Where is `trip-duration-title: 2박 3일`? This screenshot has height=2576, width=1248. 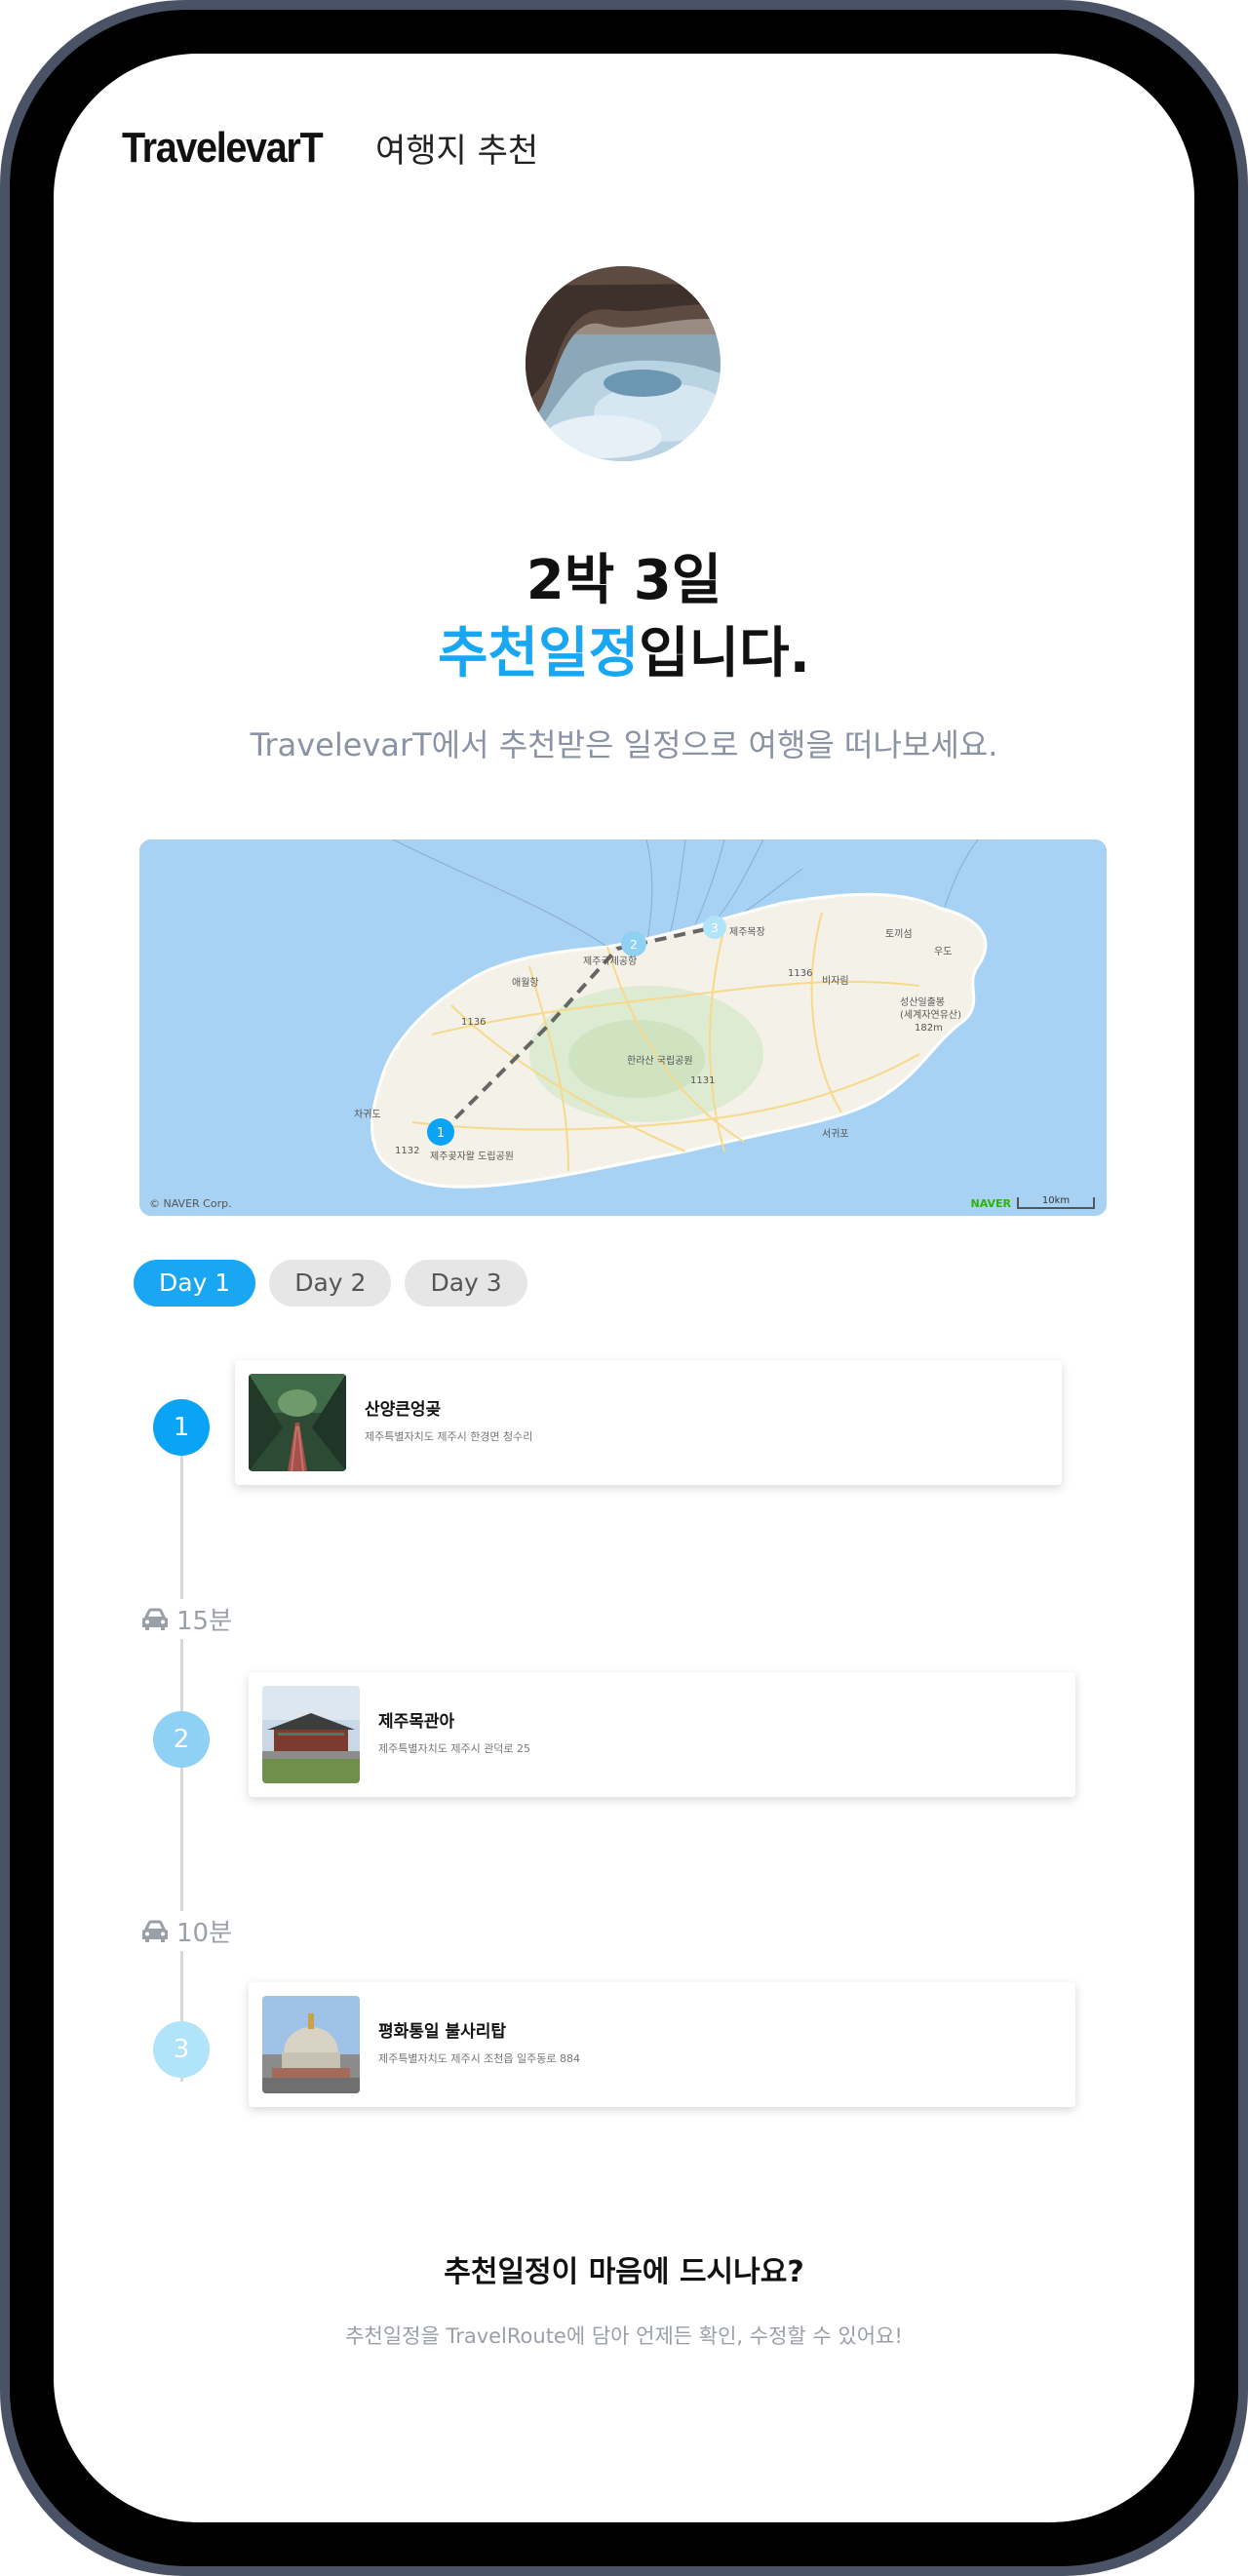
trip-duration-title: 2박 3일 is located at coordinates (624, 580).